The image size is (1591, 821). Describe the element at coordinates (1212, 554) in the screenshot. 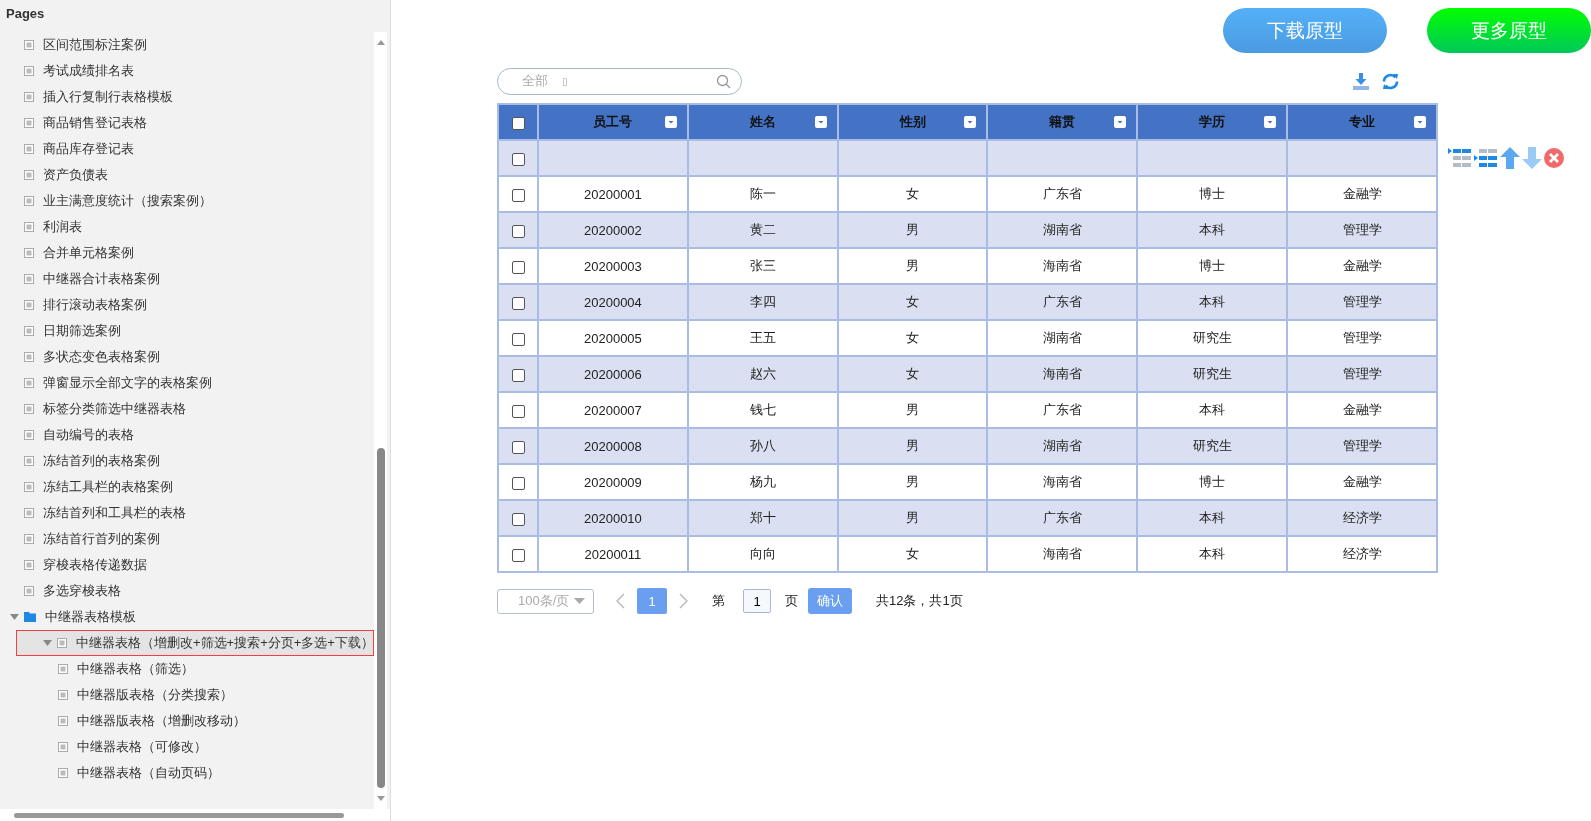

I see `table-cell: 本科` at that location.